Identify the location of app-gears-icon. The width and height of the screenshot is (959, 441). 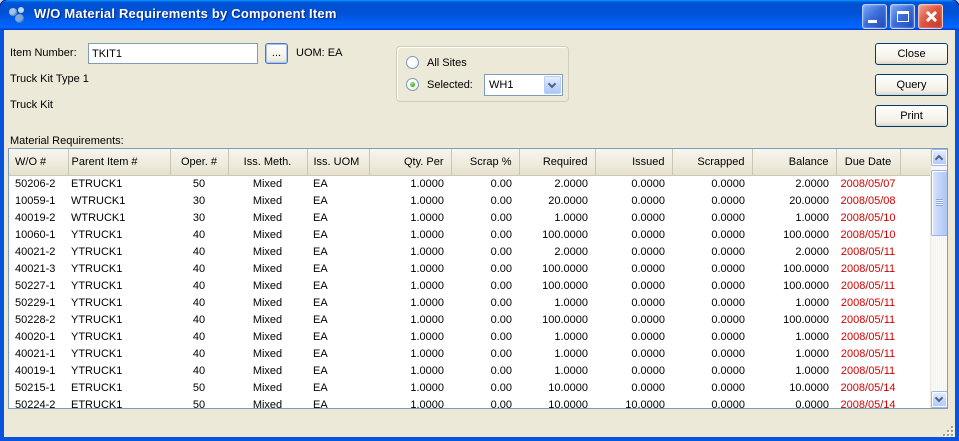
(18, 16).